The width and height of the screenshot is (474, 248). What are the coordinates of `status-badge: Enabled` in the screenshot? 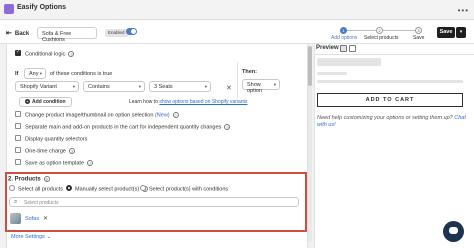 It's located at (116, 33).